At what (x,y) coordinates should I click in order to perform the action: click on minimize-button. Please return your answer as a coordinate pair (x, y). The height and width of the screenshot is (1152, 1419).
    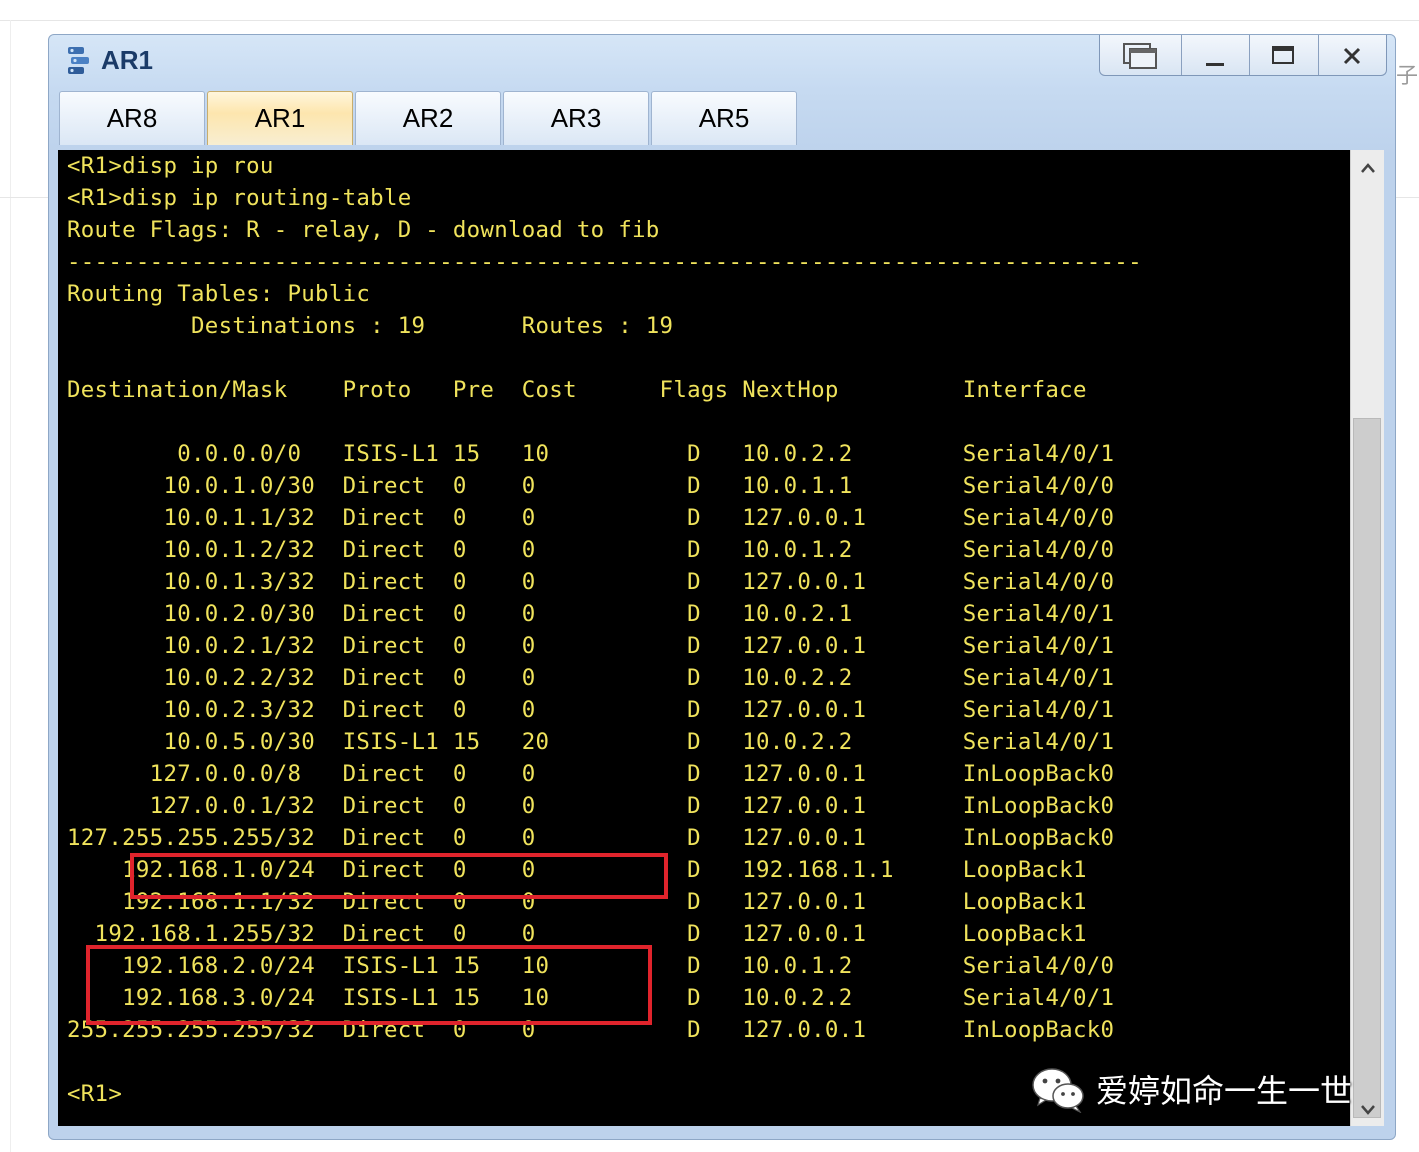
    Looking at the image, I should click on (1214, 55).